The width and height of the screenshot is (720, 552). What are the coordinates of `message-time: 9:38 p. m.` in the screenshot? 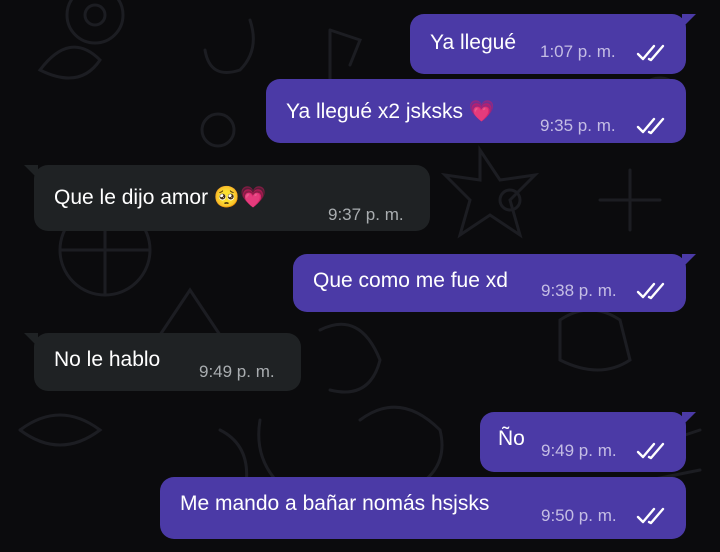 It's located at (579, 290).